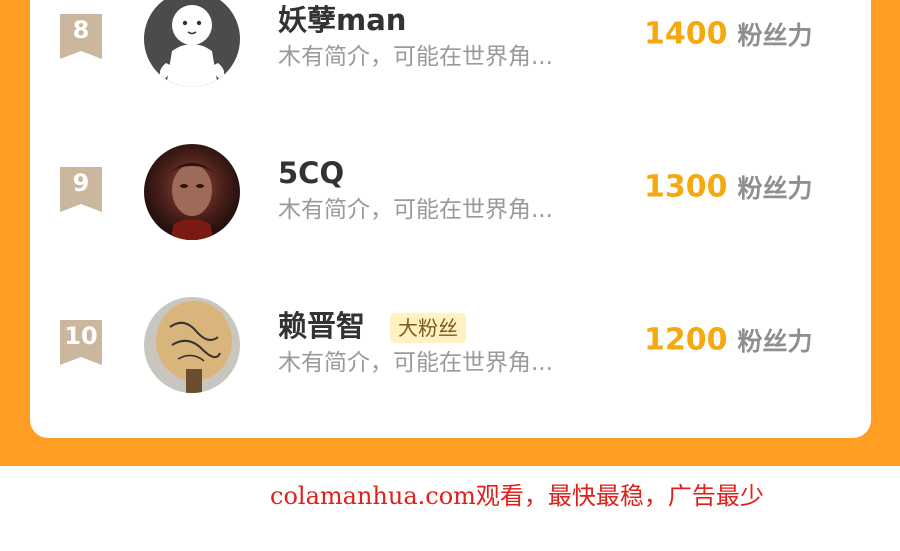  I want to click on fans-number: 1200, so click(686, 340).